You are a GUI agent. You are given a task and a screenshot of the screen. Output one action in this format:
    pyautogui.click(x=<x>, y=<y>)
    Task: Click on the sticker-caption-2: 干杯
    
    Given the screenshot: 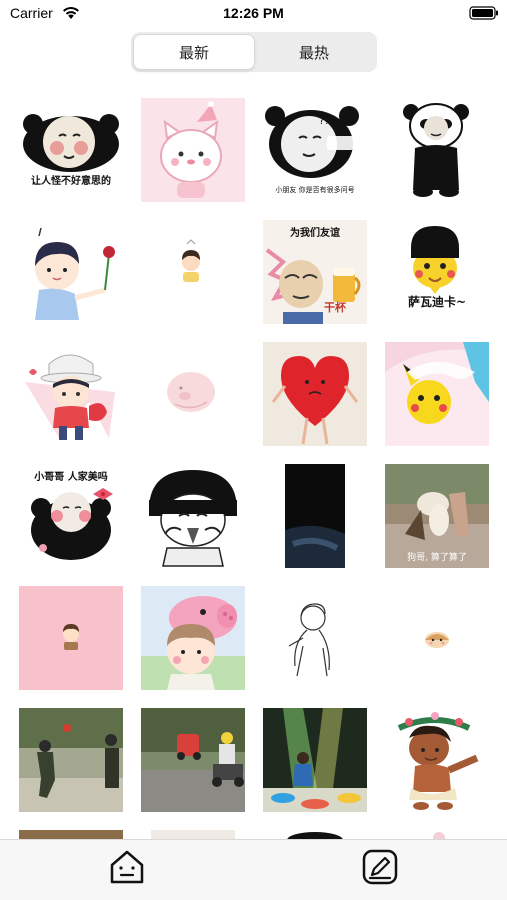 What is the action you would take?
    pyautogui.click(x=335, y=307)
    